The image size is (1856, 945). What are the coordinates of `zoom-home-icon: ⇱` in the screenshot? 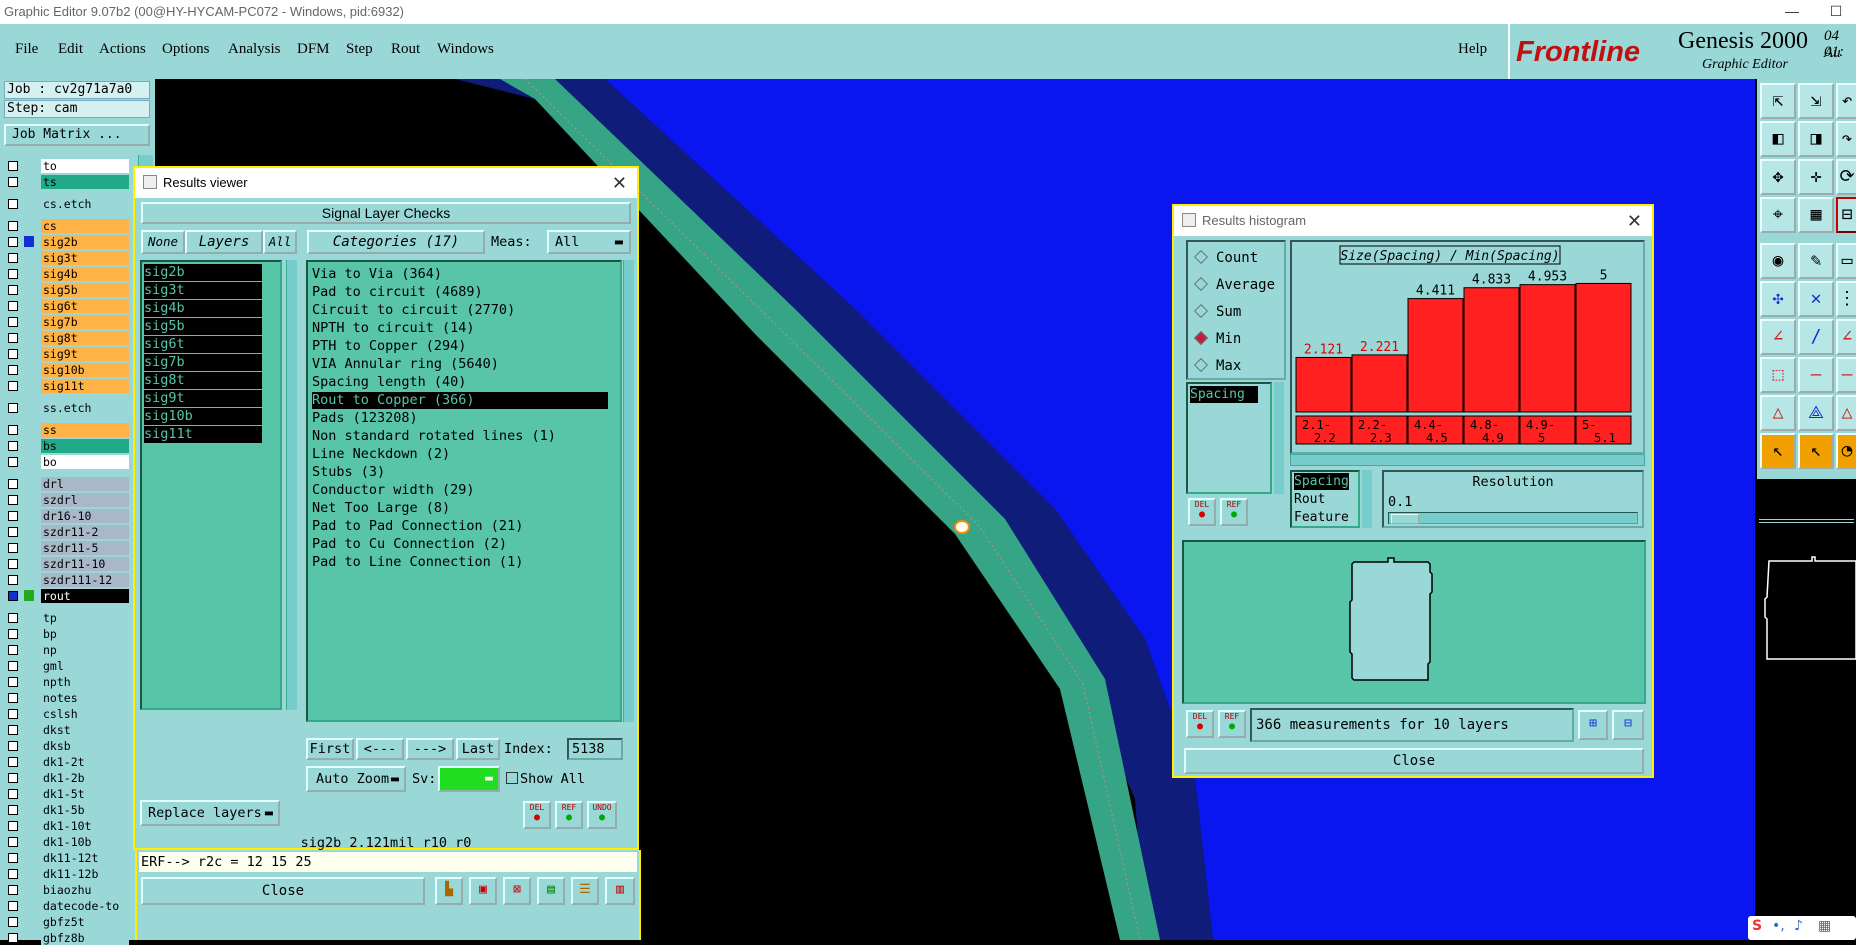 It's located at (1778, 101).